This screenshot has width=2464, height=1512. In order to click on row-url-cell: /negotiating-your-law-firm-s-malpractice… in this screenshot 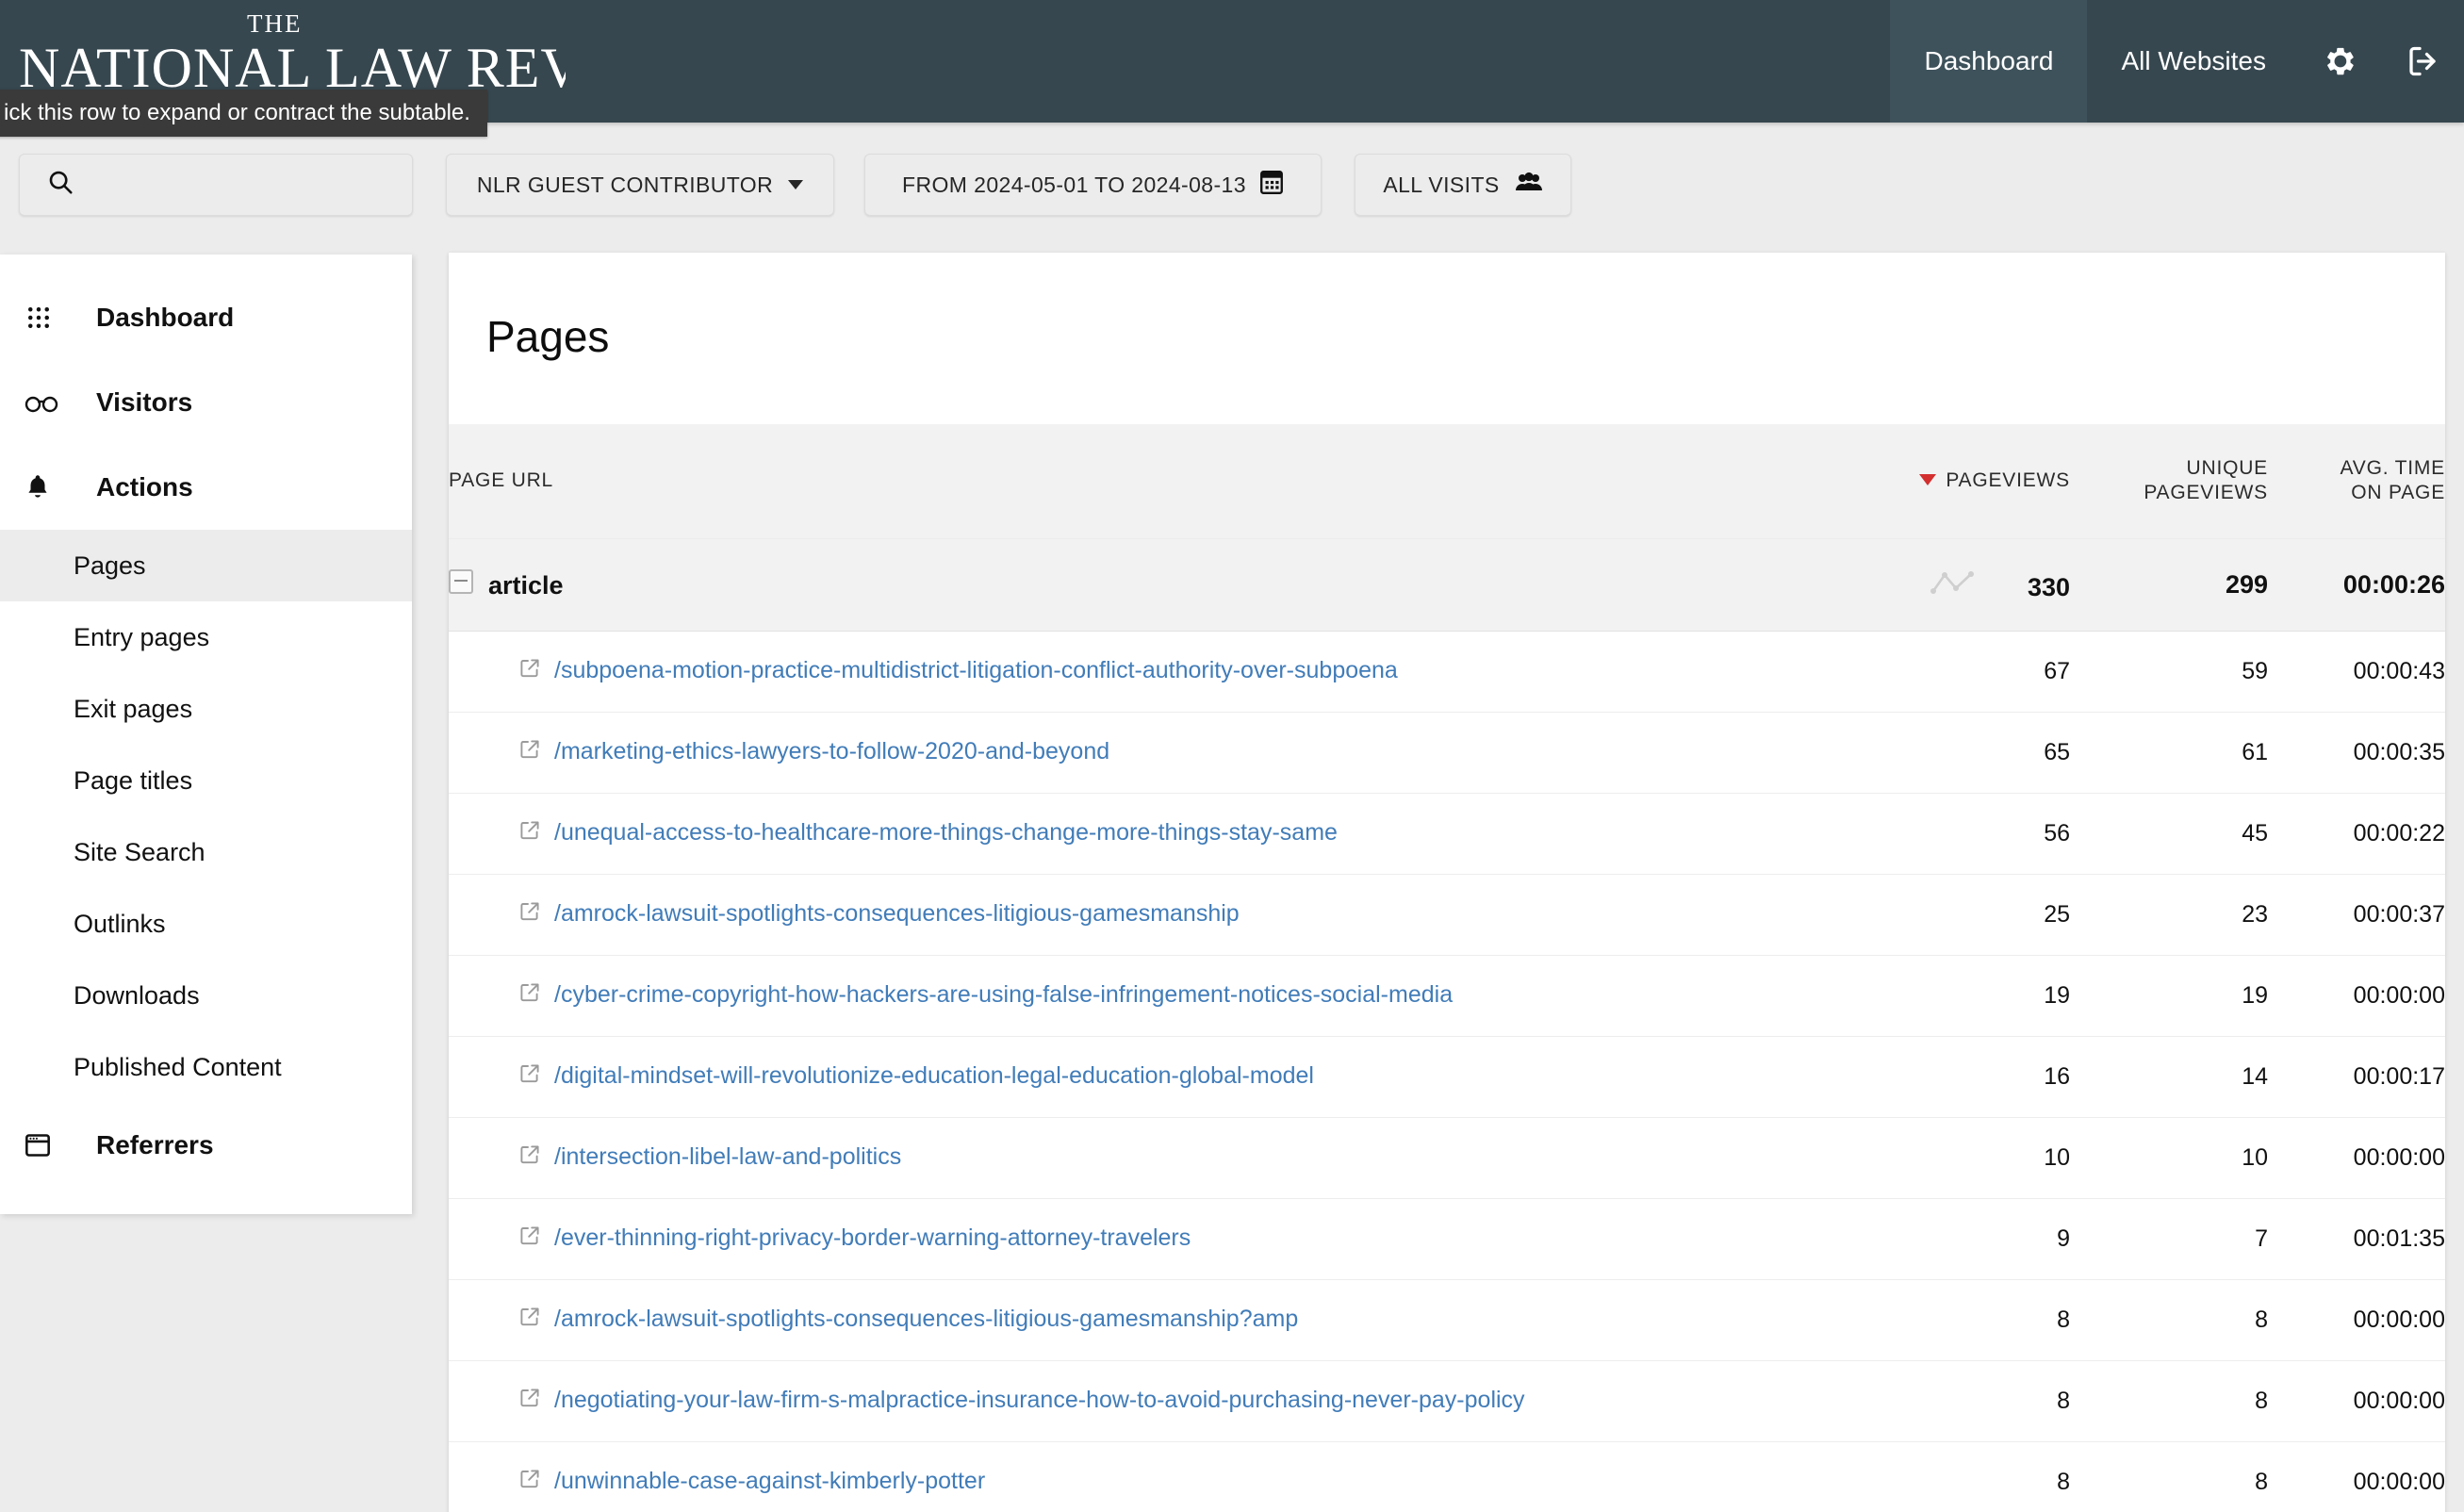, I will do `click(1141, 1401)`.